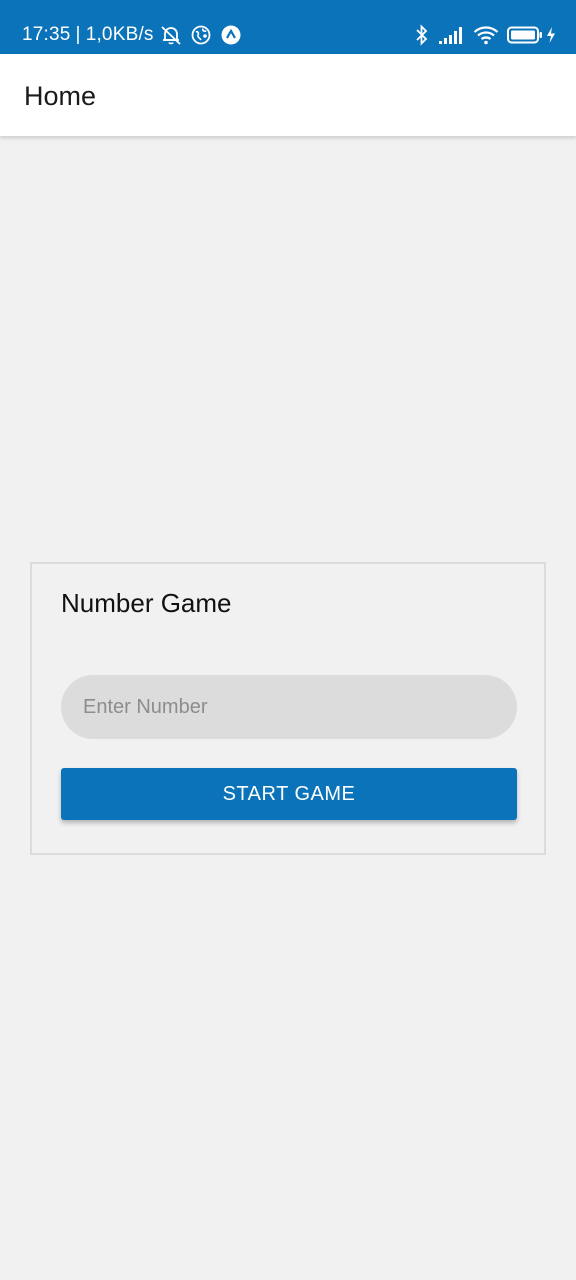 Image resolution: width=576 pixels, height=1280 pixels. I want to click on start-game-button: START GAME, so click(289, 794).